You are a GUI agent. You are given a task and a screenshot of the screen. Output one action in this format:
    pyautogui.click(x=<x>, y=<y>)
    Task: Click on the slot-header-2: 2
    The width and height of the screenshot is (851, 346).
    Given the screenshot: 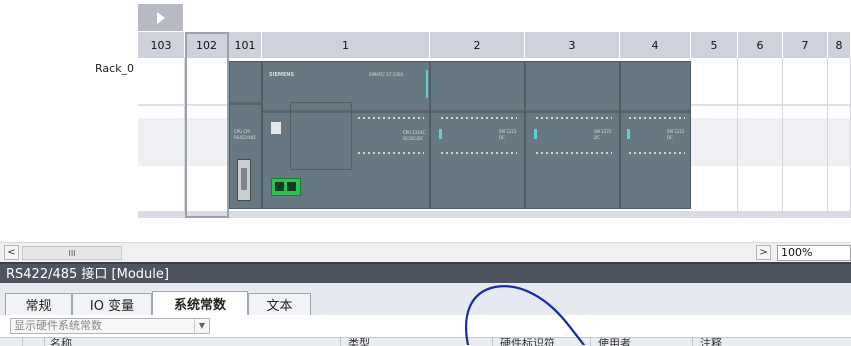 What is the action you would take?
    pyautogui.click(x=477, y=45)
    